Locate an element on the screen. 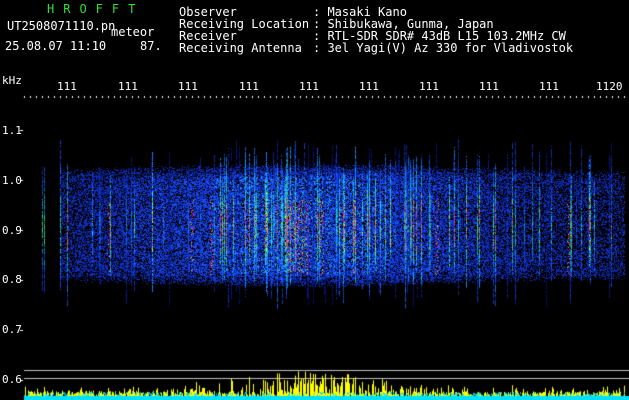 The image size is (629, 400). freq-tick: 0.7 is located at coordinates (12, 329).